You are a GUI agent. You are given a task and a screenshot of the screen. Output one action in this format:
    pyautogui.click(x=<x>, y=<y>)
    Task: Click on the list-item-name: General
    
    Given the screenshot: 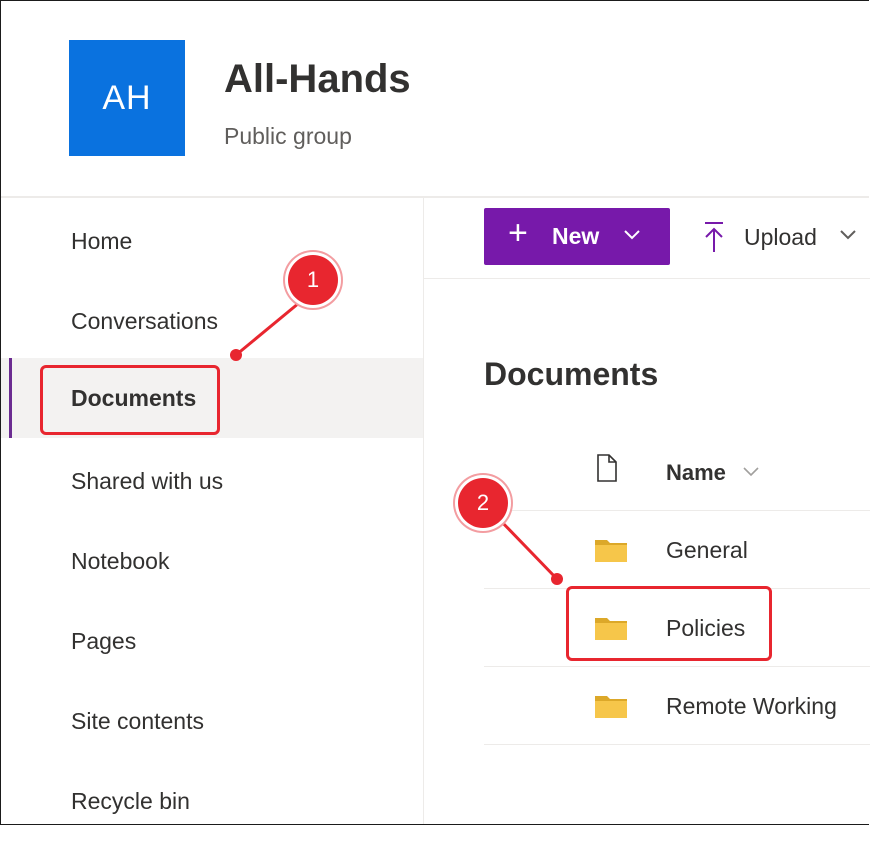 What is the action you would take?
    pyautogui.click(x=707, y=550)
    